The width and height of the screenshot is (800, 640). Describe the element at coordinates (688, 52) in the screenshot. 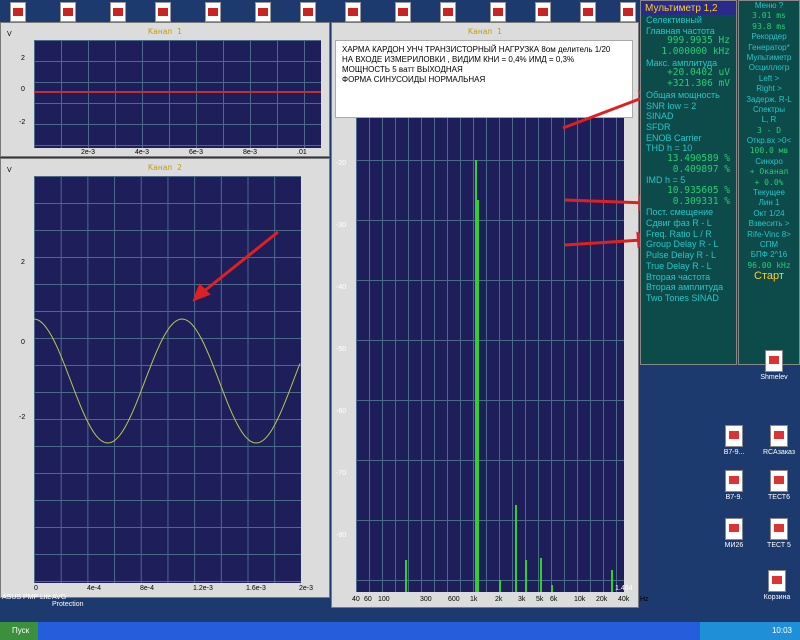

I see `meter-row: 1.000000 kHz` at that location.